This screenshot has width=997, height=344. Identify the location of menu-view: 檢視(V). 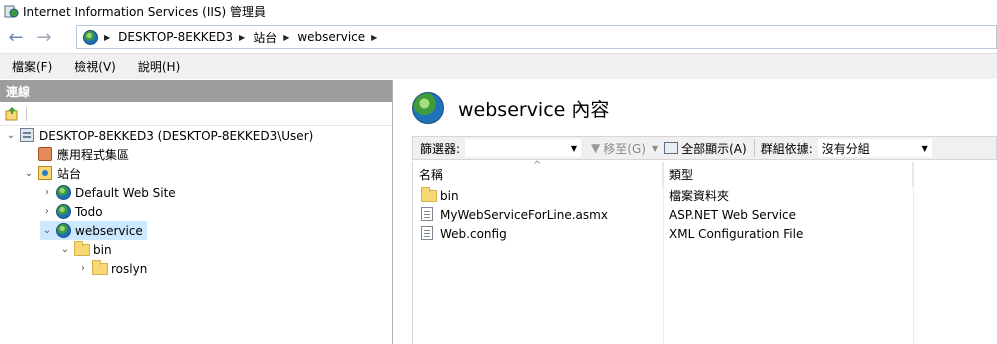
(94, 66).